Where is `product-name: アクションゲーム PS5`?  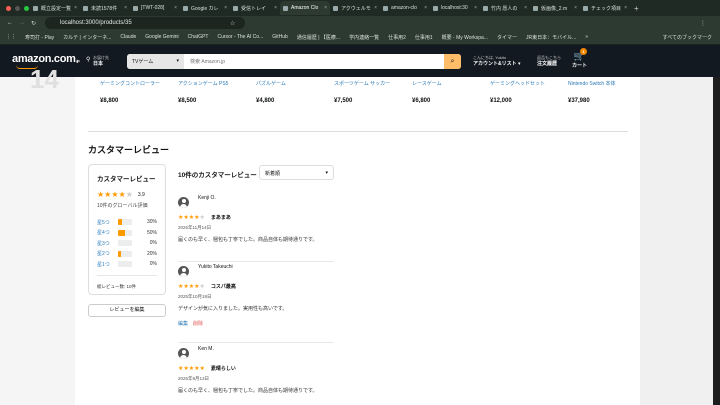
product-name: アクションゲーム PS5 is located at coordinates (216, 83).